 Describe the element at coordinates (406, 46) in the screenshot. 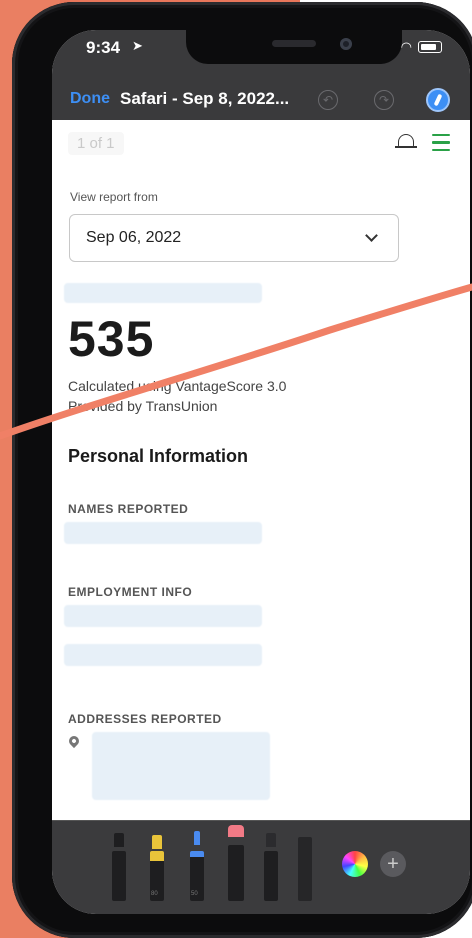

I see `wifi-icon: ◠` at that location.